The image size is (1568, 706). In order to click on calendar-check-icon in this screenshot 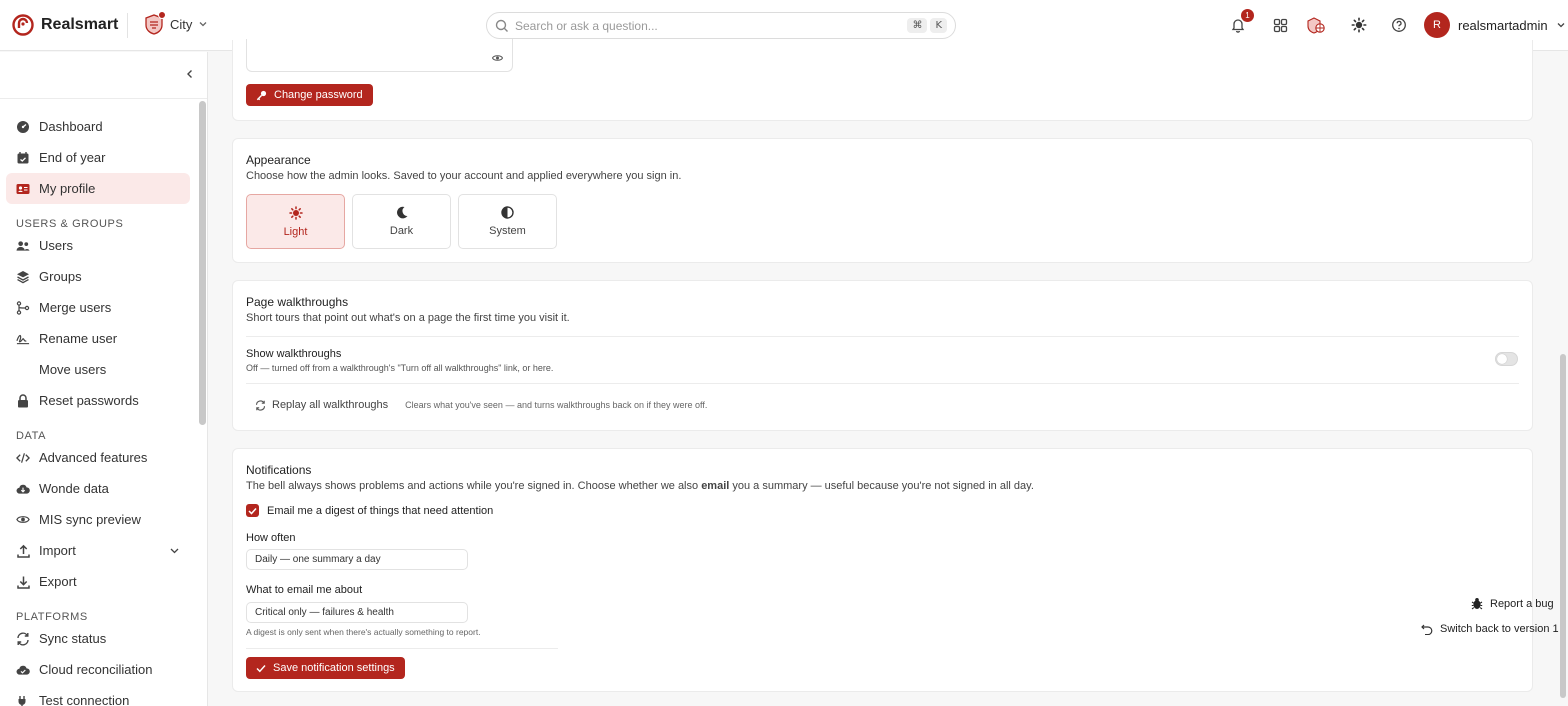, I will do `click(23, 158)`.